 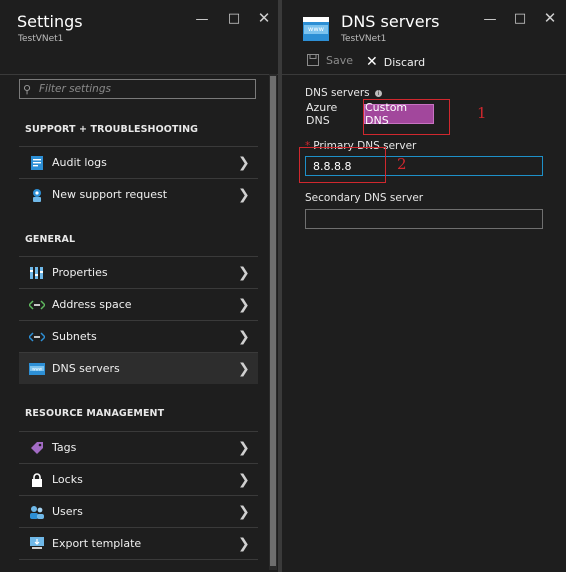 I want to click on svg-text: www, so click(x=37, y=368).